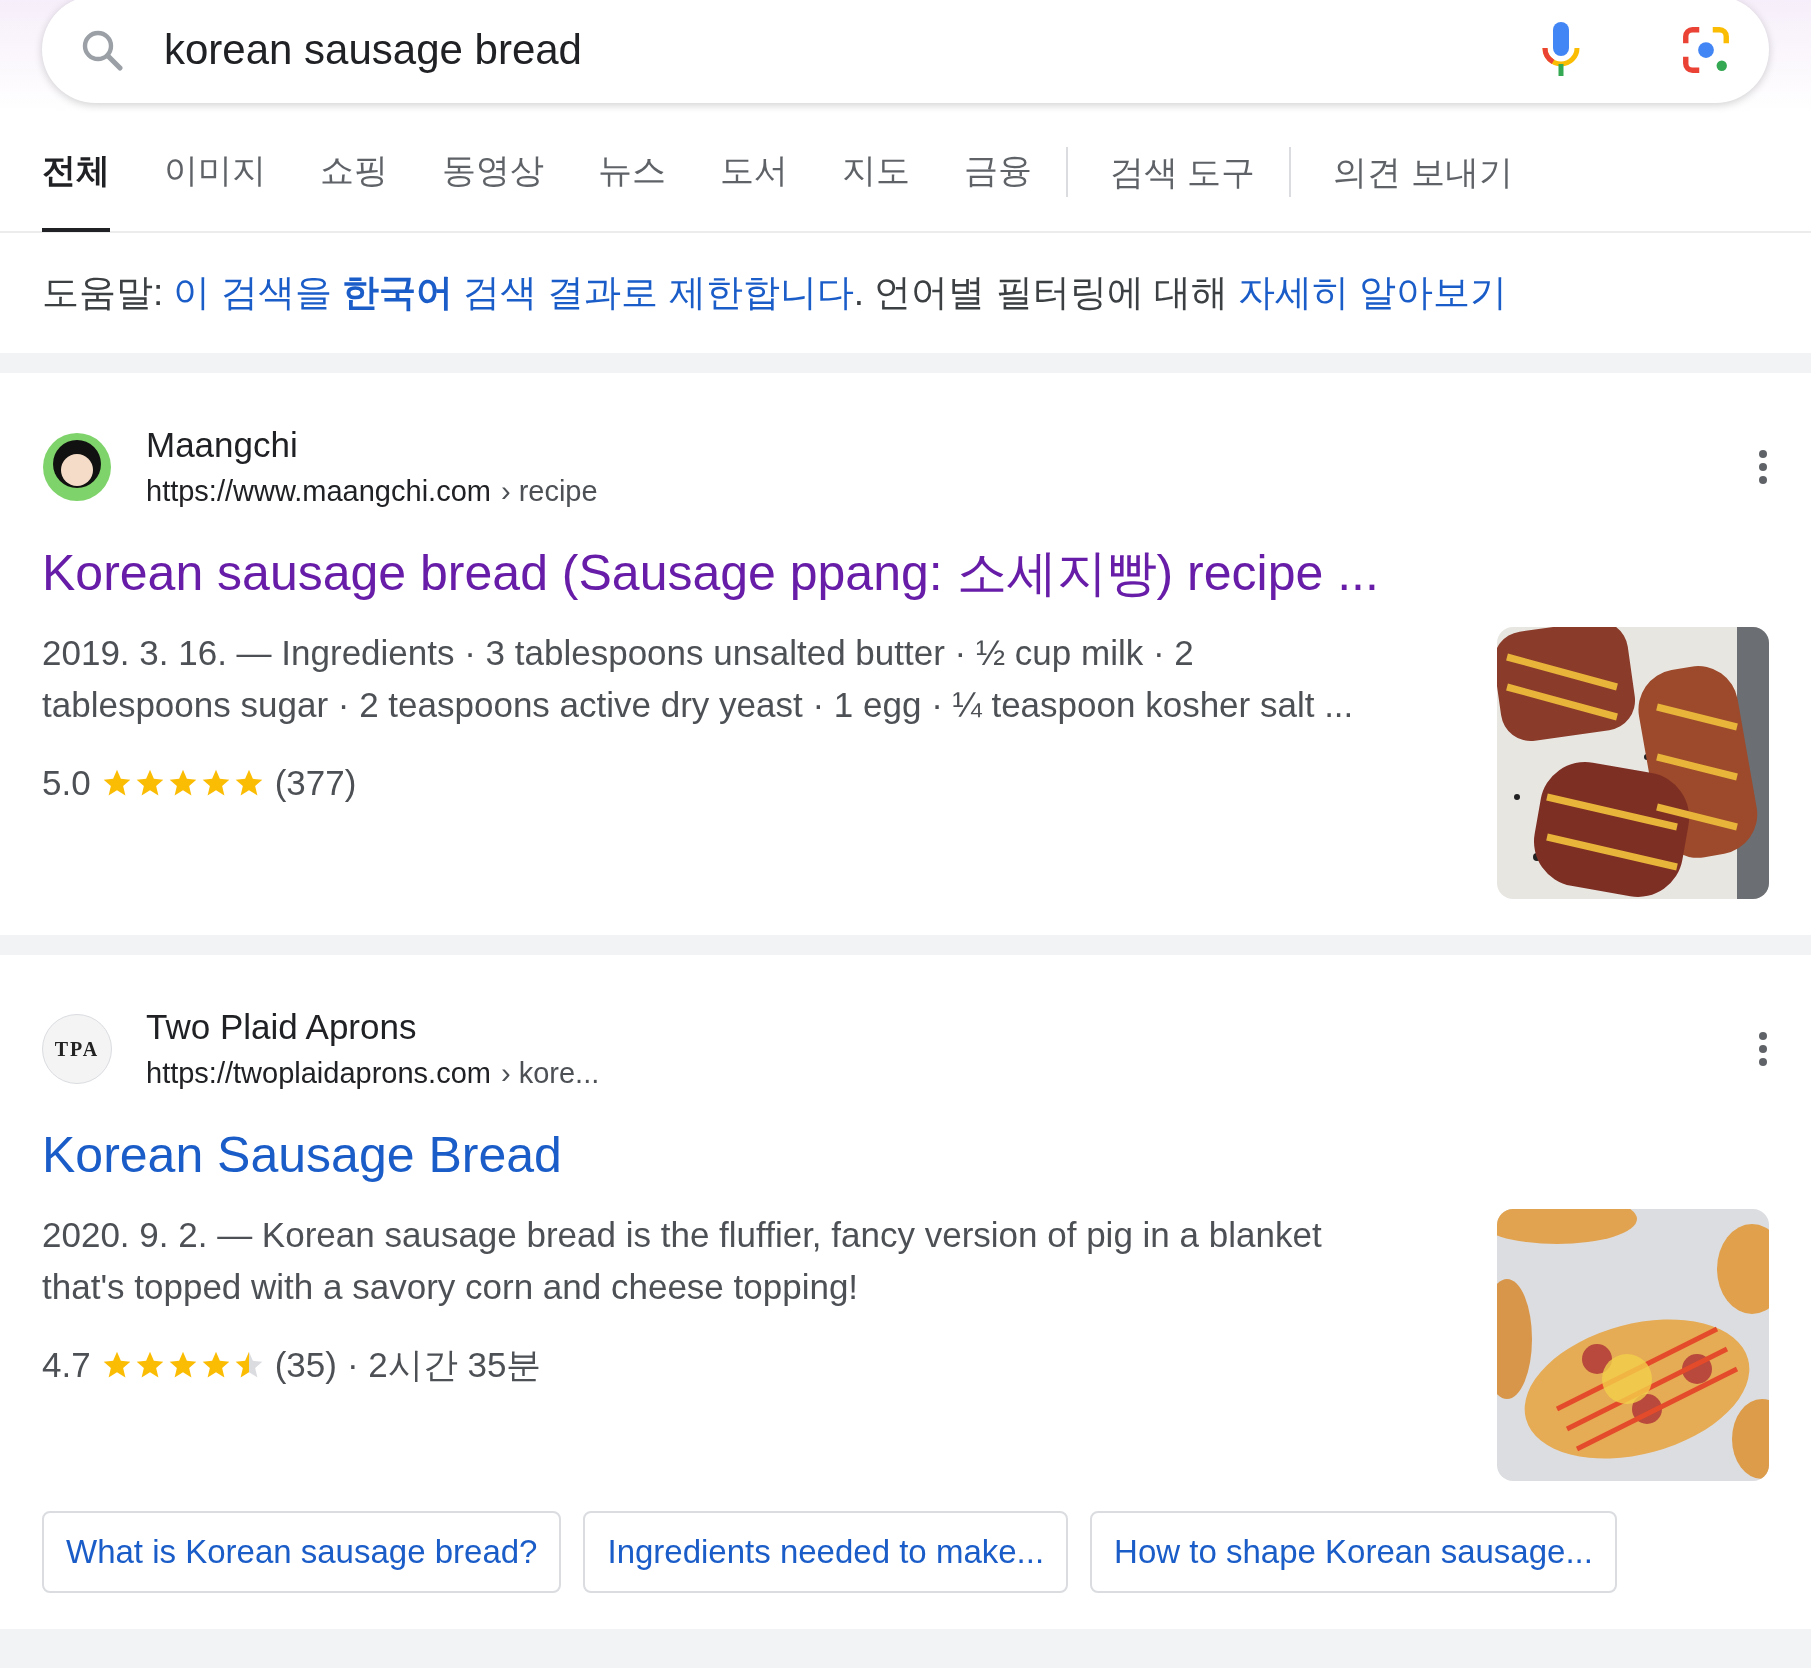 The height and width of the screenshot is (1668, 1811). Describe the element at coordinates (302, 1552) in the screenshot. I see `related-question-chip: What is Korean sausage bread?` at that location.